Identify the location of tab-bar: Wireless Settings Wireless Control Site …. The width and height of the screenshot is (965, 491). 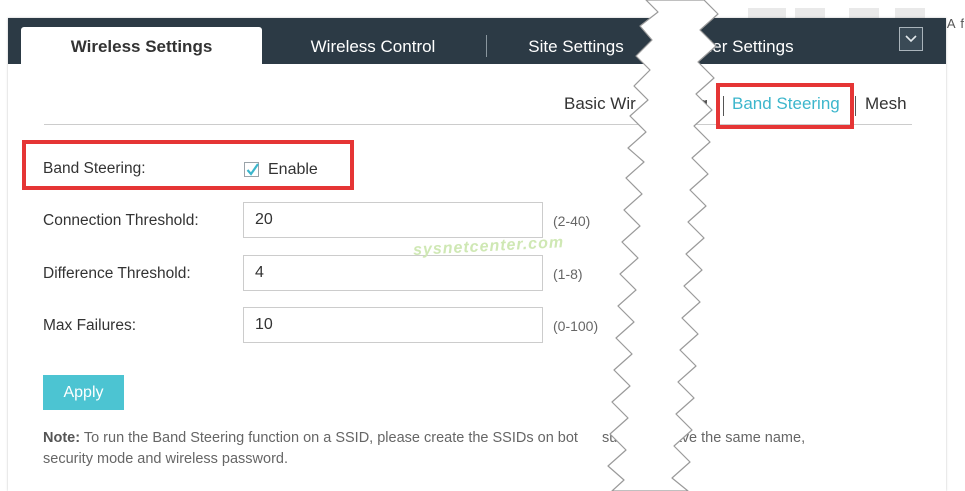
(477, 41).